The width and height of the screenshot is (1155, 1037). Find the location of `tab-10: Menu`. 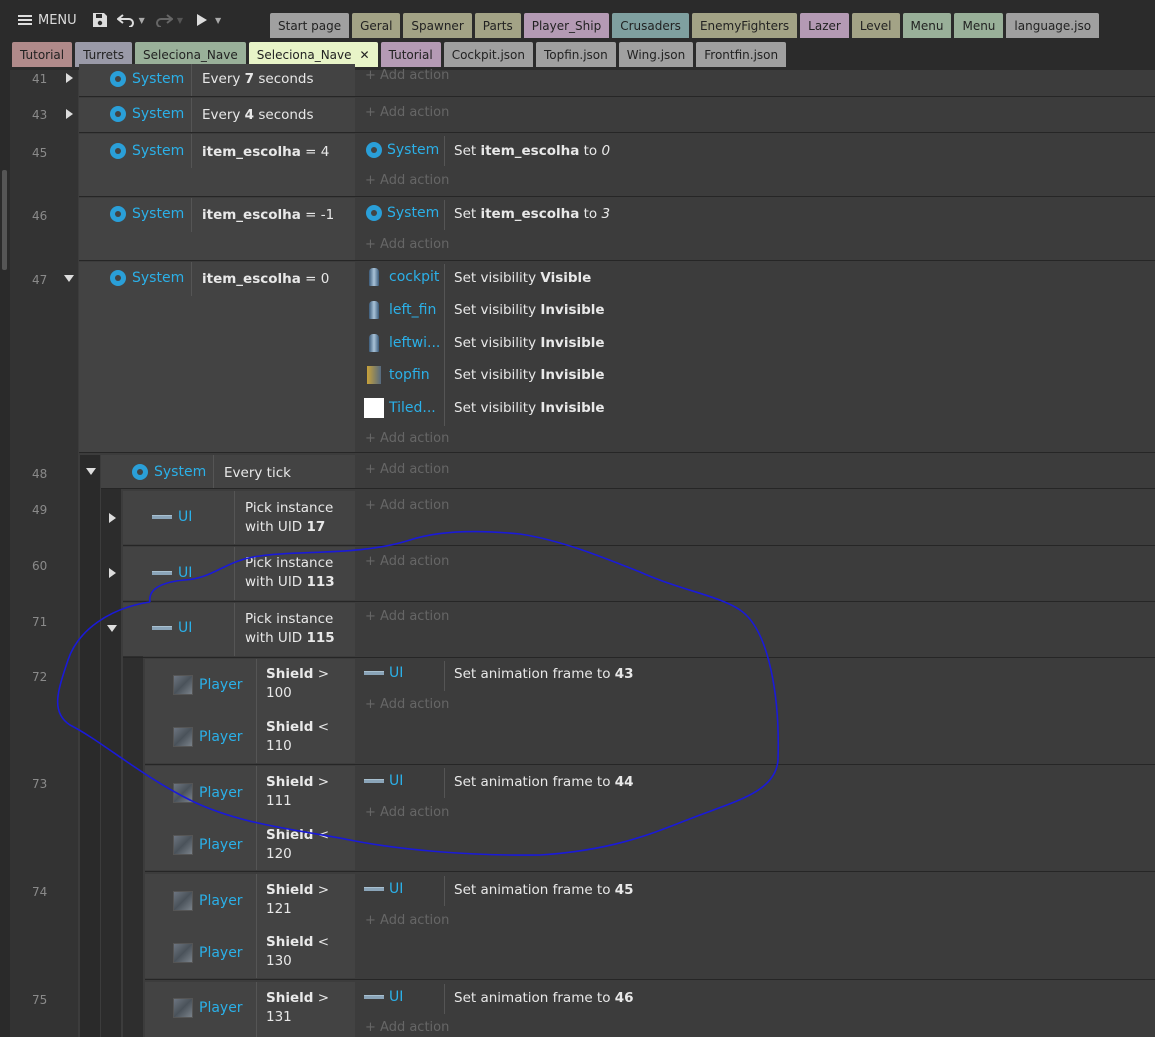

tab-10: Menu is located at coordinates (979, 25).